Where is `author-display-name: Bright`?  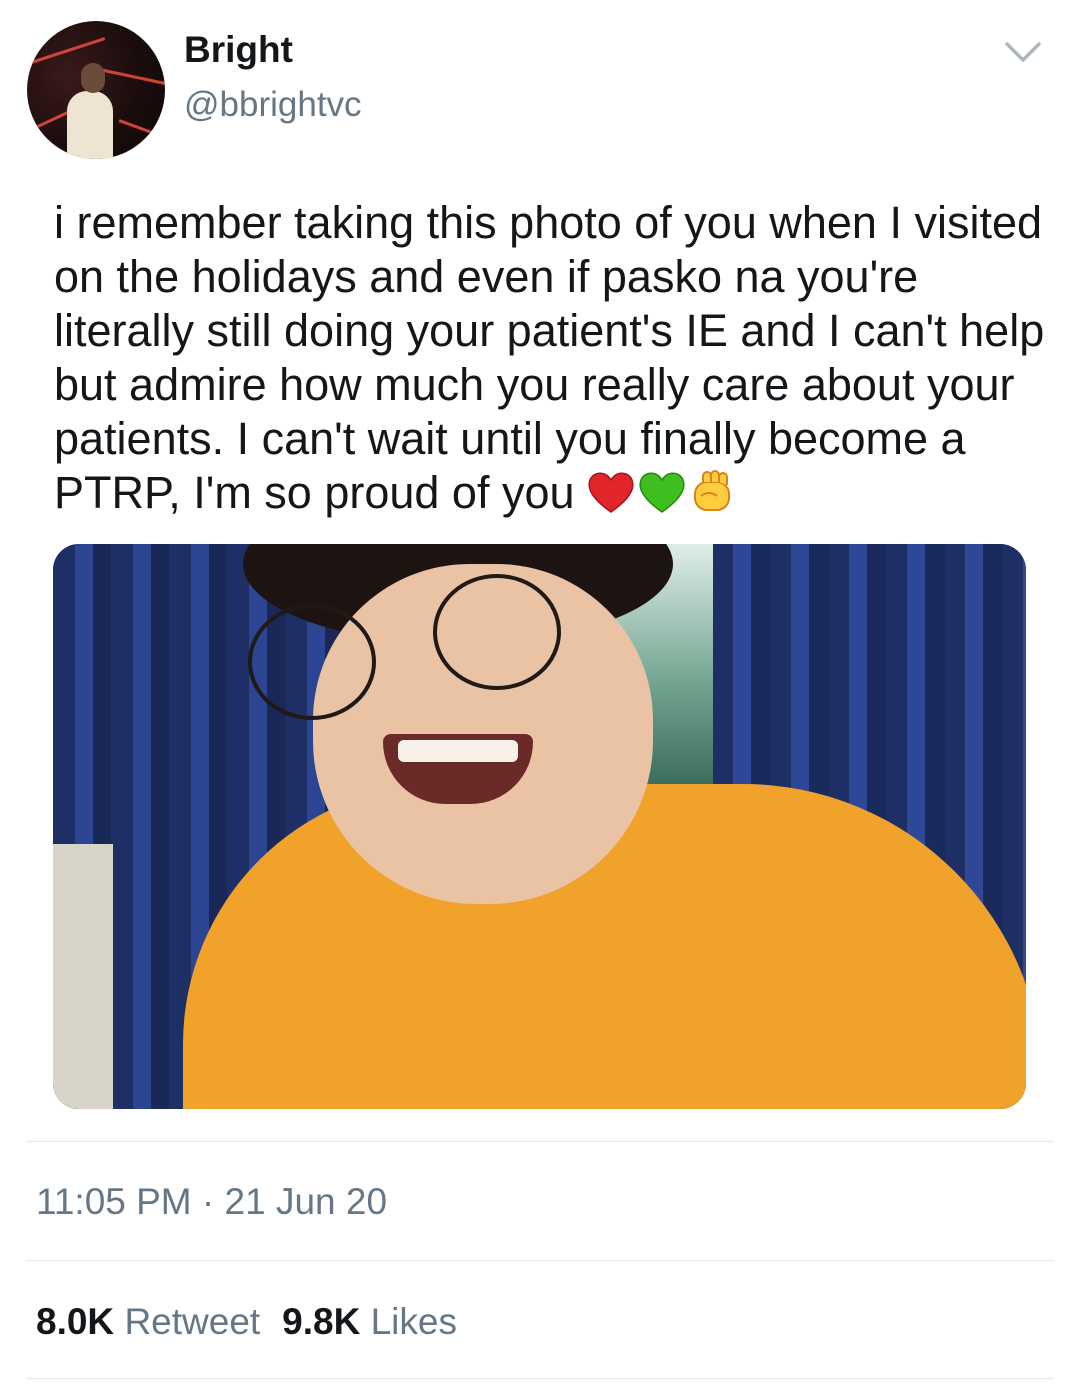 author-display-name: Bright is located at coordinates (238, 50).